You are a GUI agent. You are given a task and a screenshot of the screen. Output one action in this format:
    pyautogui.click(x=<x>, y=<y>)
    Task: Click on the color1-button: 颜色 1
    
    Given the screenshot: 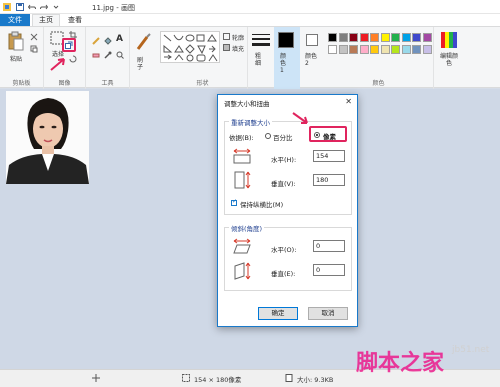 What is the action you would take?
    pyautogui.click(x=287, y=58)
    